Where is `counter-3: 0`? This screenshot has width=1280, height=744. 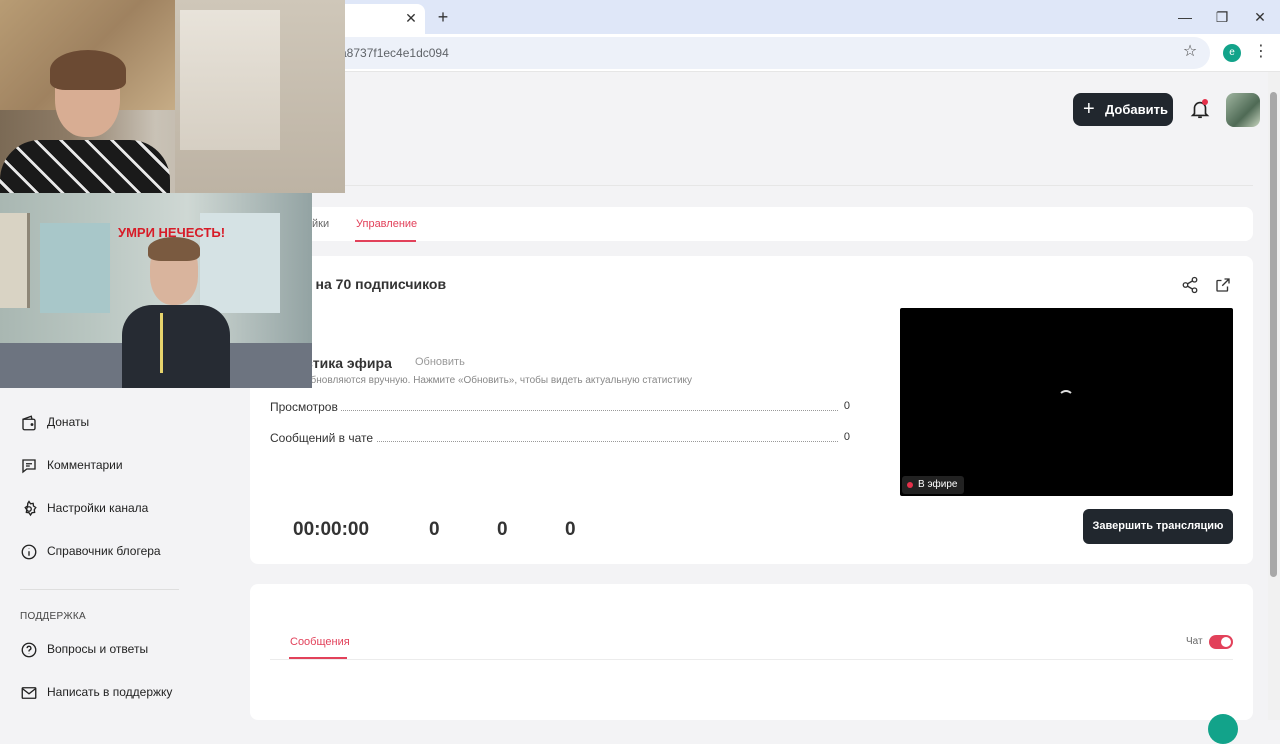 counter-3: 0 is located at coordinates (570, 529).